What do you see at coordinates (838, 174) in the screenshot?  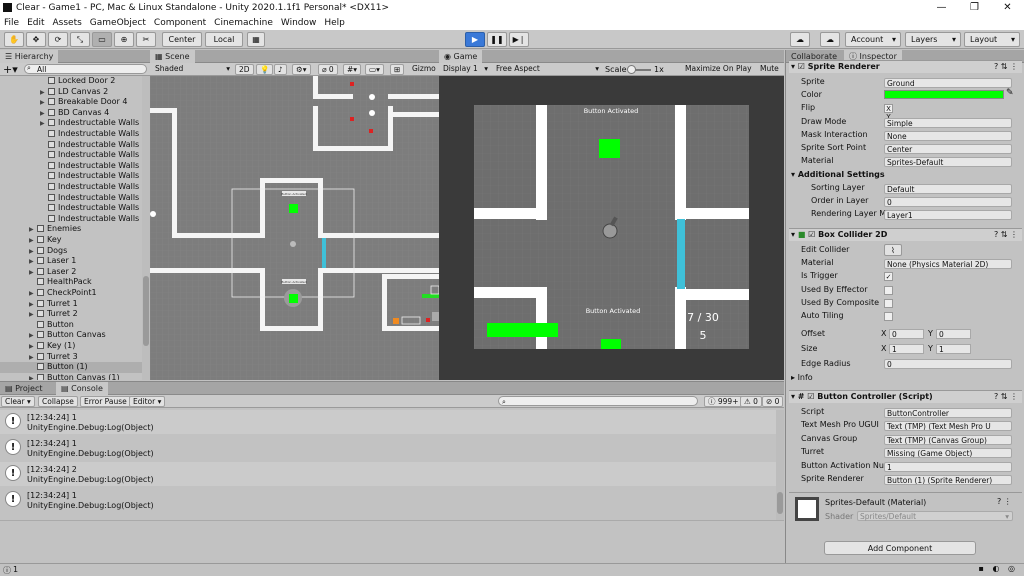 I see `additional-settings-foldout: ▾ Additional Settings` at bounding box center [838, 174].